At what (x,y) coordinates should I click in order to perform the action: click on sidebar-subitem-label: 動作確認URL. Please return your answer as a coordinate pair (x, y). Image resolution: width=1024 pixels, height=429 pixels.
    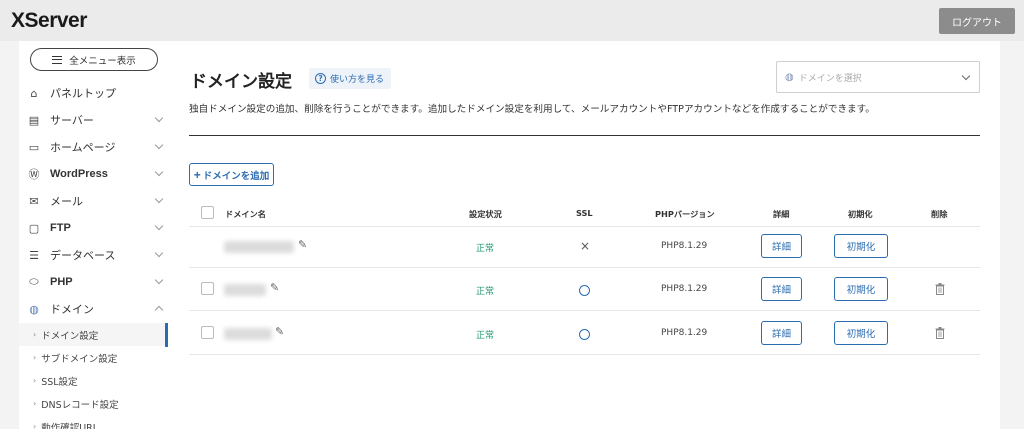
    Looking at the image, I should click on (70, 425).